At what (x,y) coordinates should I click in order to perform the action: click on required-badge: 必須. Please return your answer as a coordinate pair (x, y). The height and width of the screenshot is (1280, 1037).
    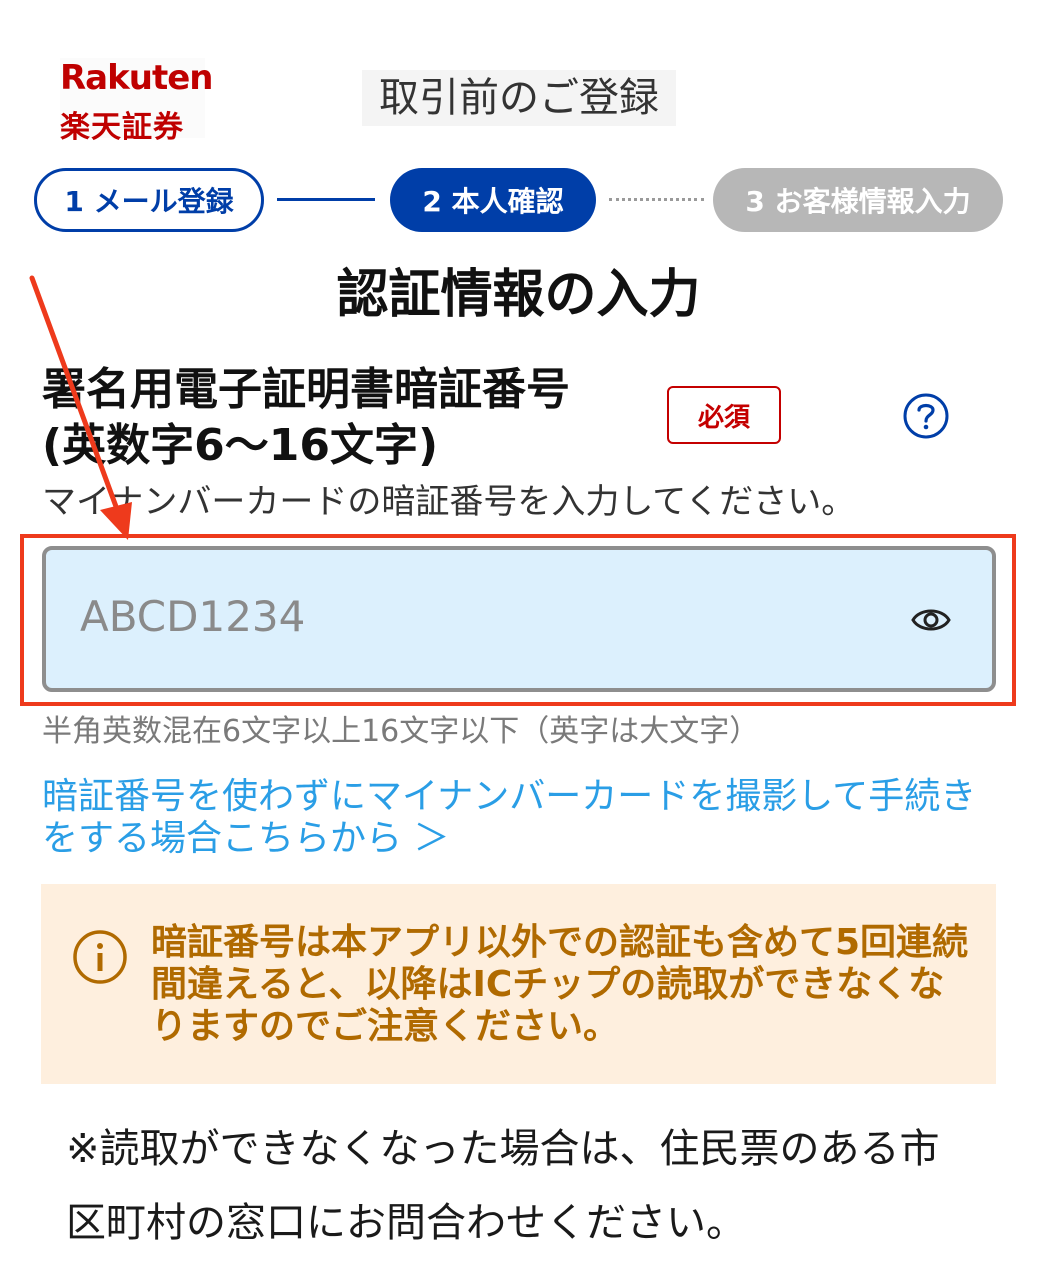
    Looking at the image, I should click on (724, 415).